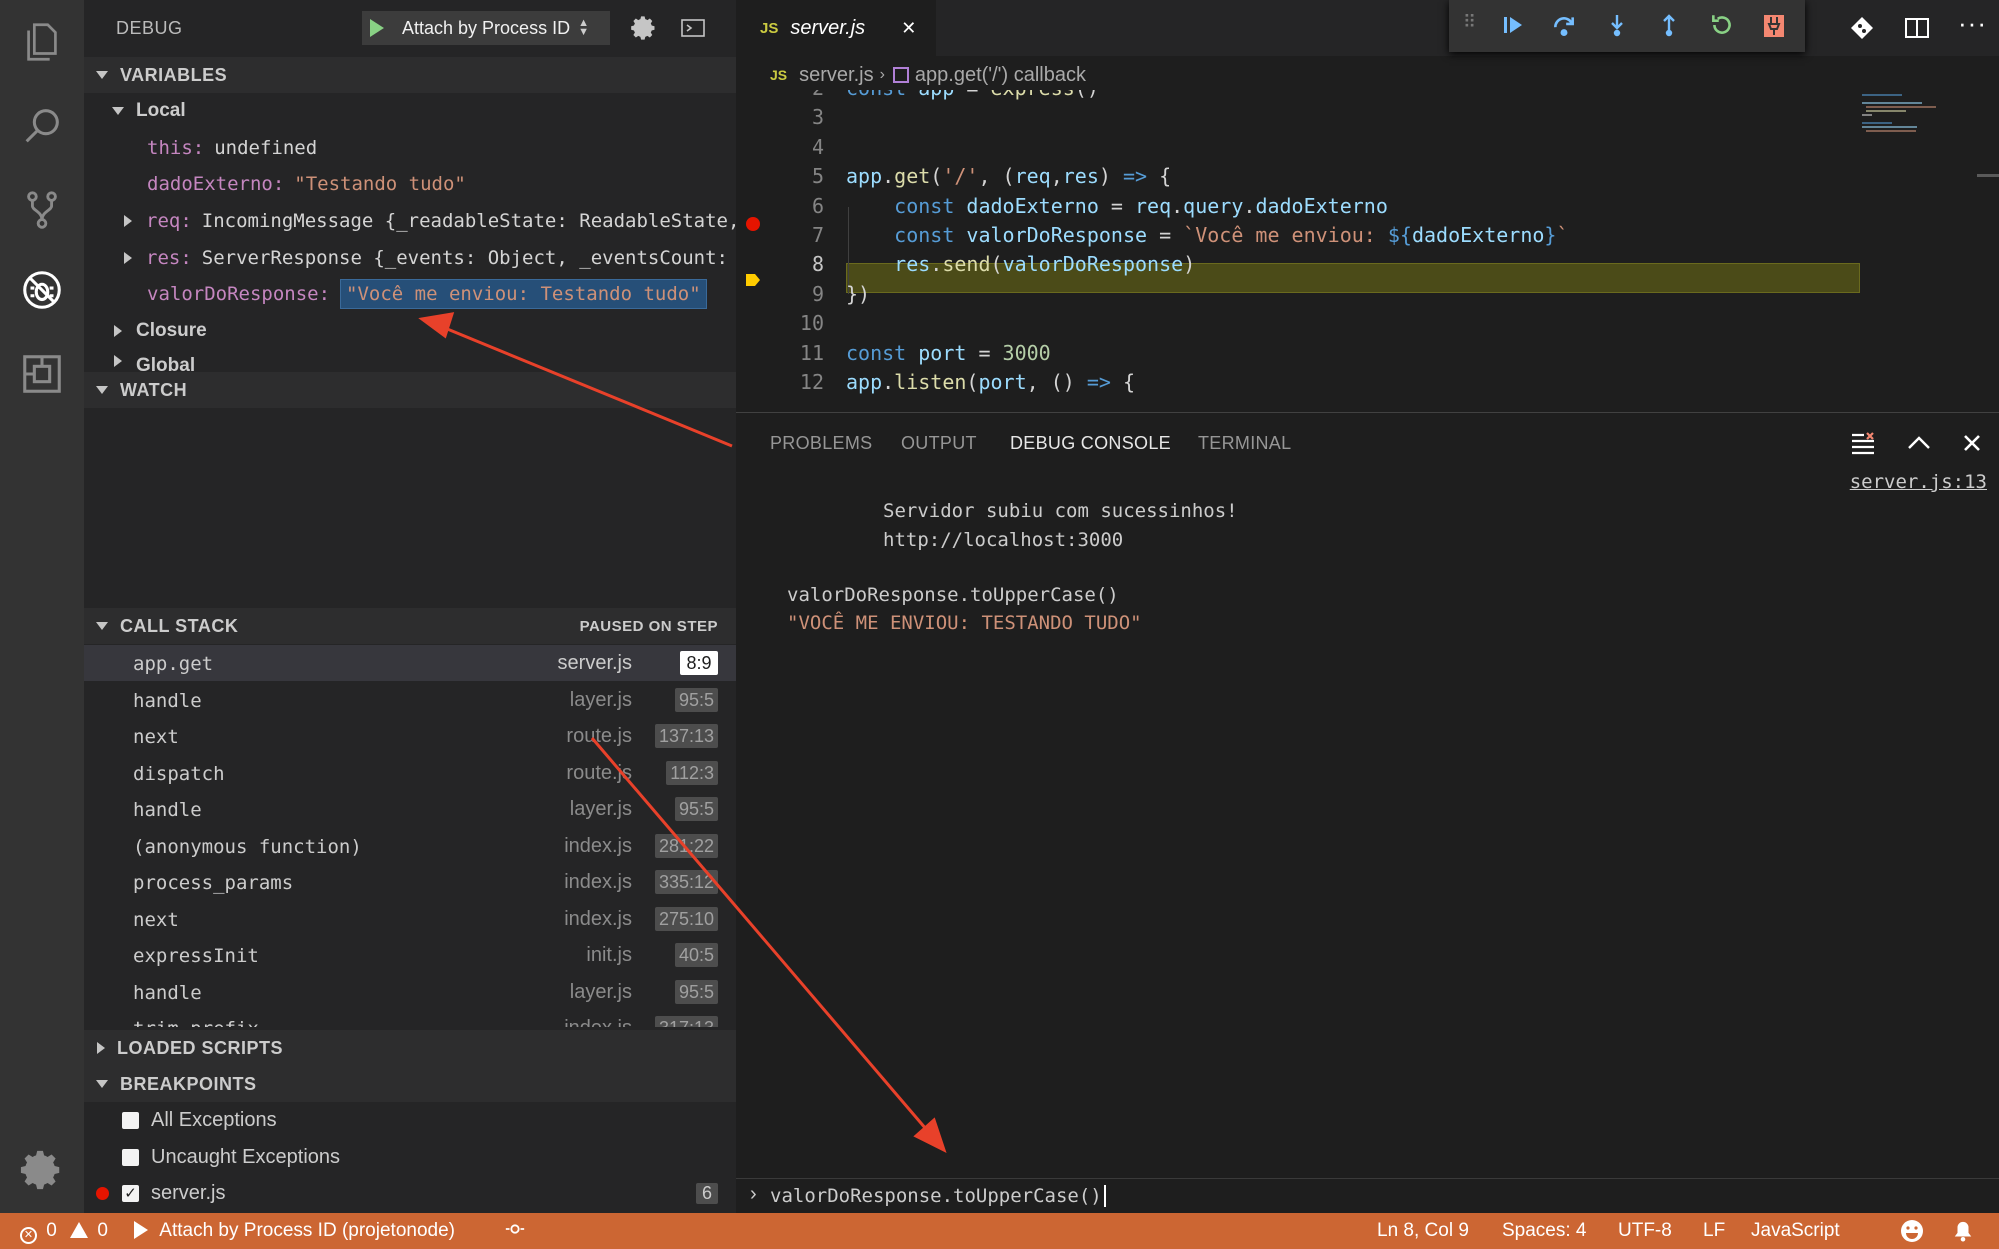 The height and width of the screenshot is (1249, 1999). I want to click on call-stack-section-header: CALL STACK PAUSED ON STEP, so click(410, 626).